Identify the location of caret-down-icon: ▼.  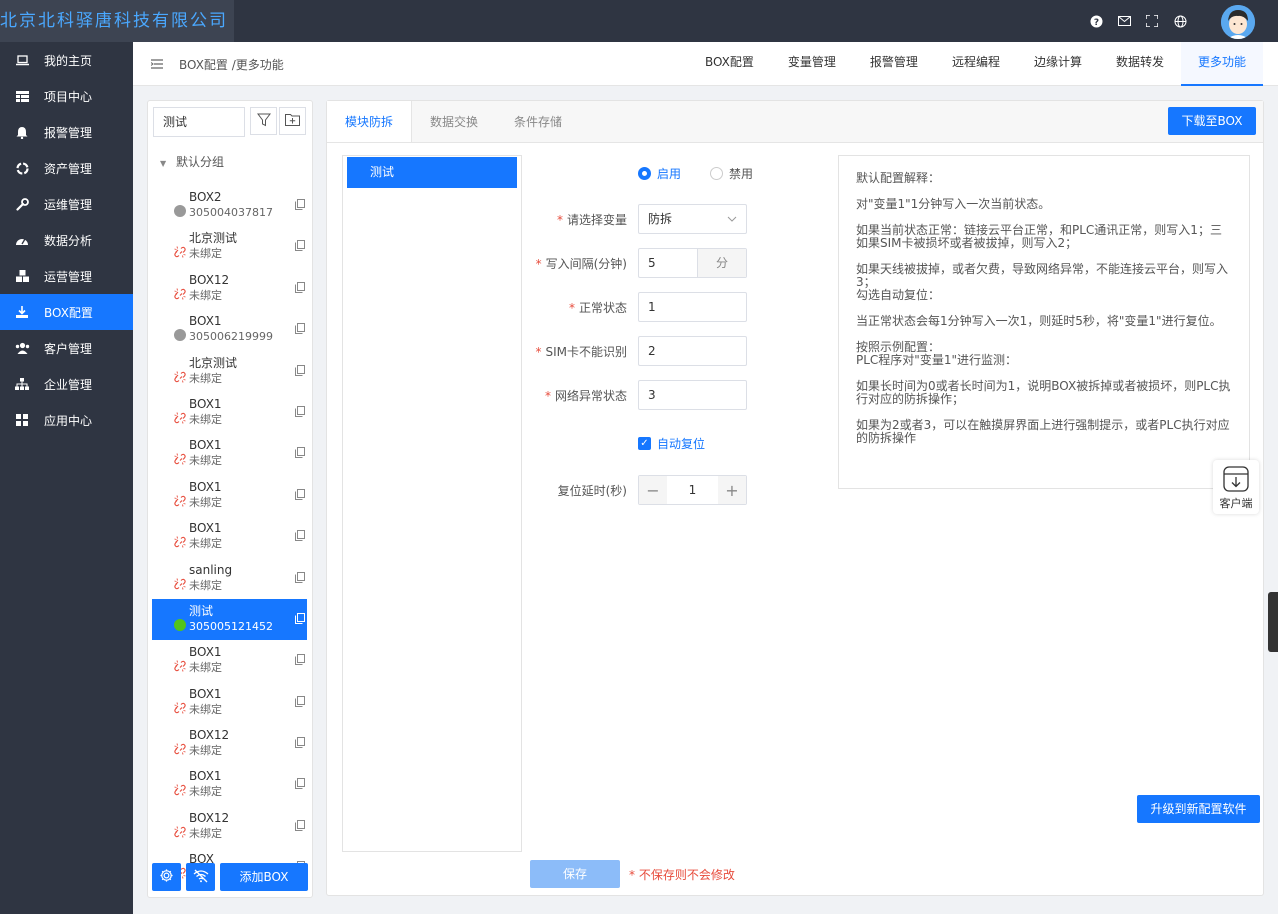
(163, 163).